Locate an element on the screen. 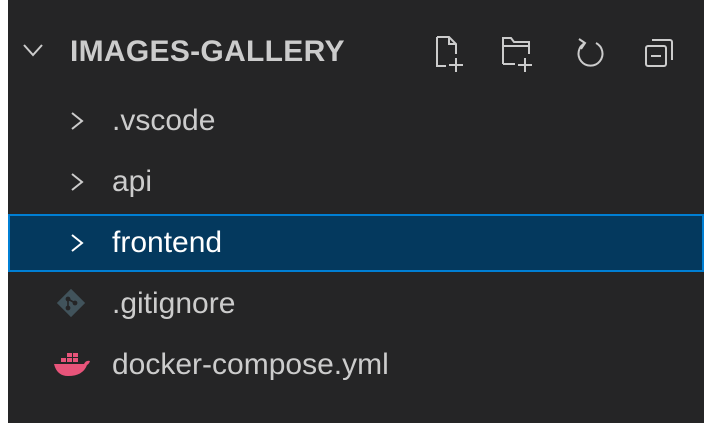  section-title: IMAGES-GALLERY is located at coordinates (207, 51).